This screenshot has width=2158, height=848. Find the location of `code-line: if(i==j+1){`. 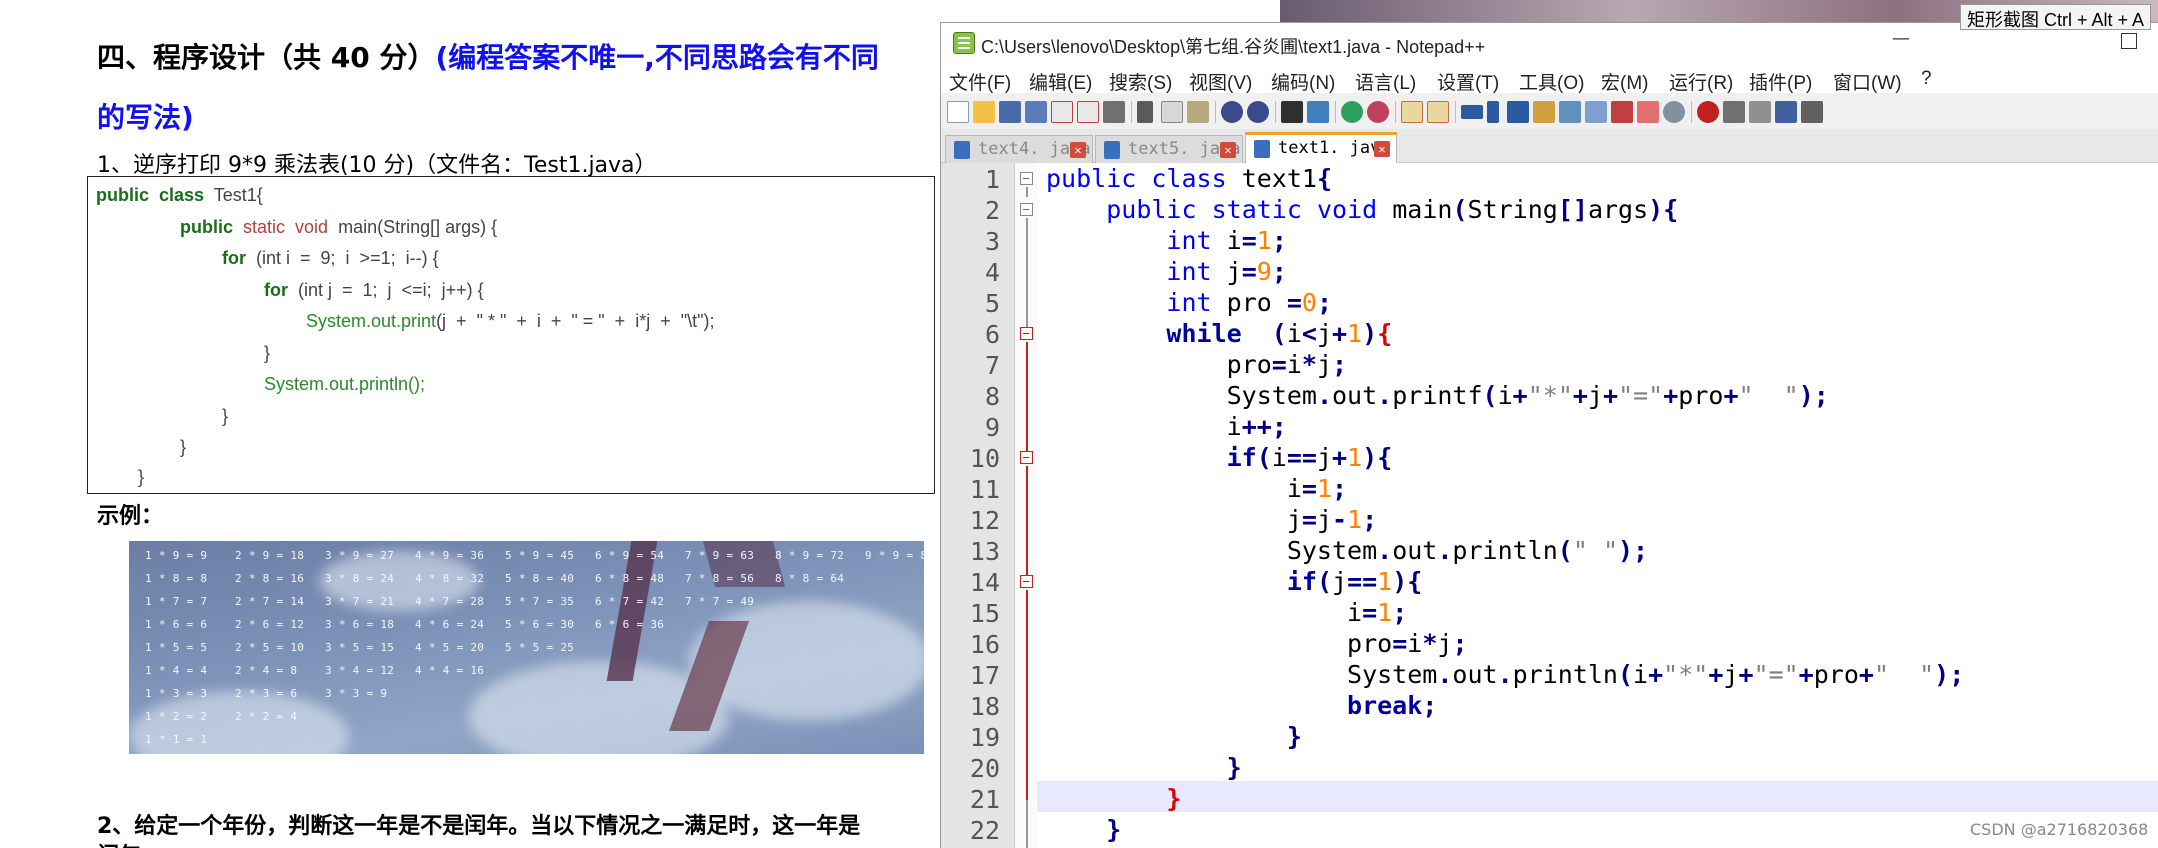

code-line: if(i==j+1){ is located at coordinates (1309, 457).